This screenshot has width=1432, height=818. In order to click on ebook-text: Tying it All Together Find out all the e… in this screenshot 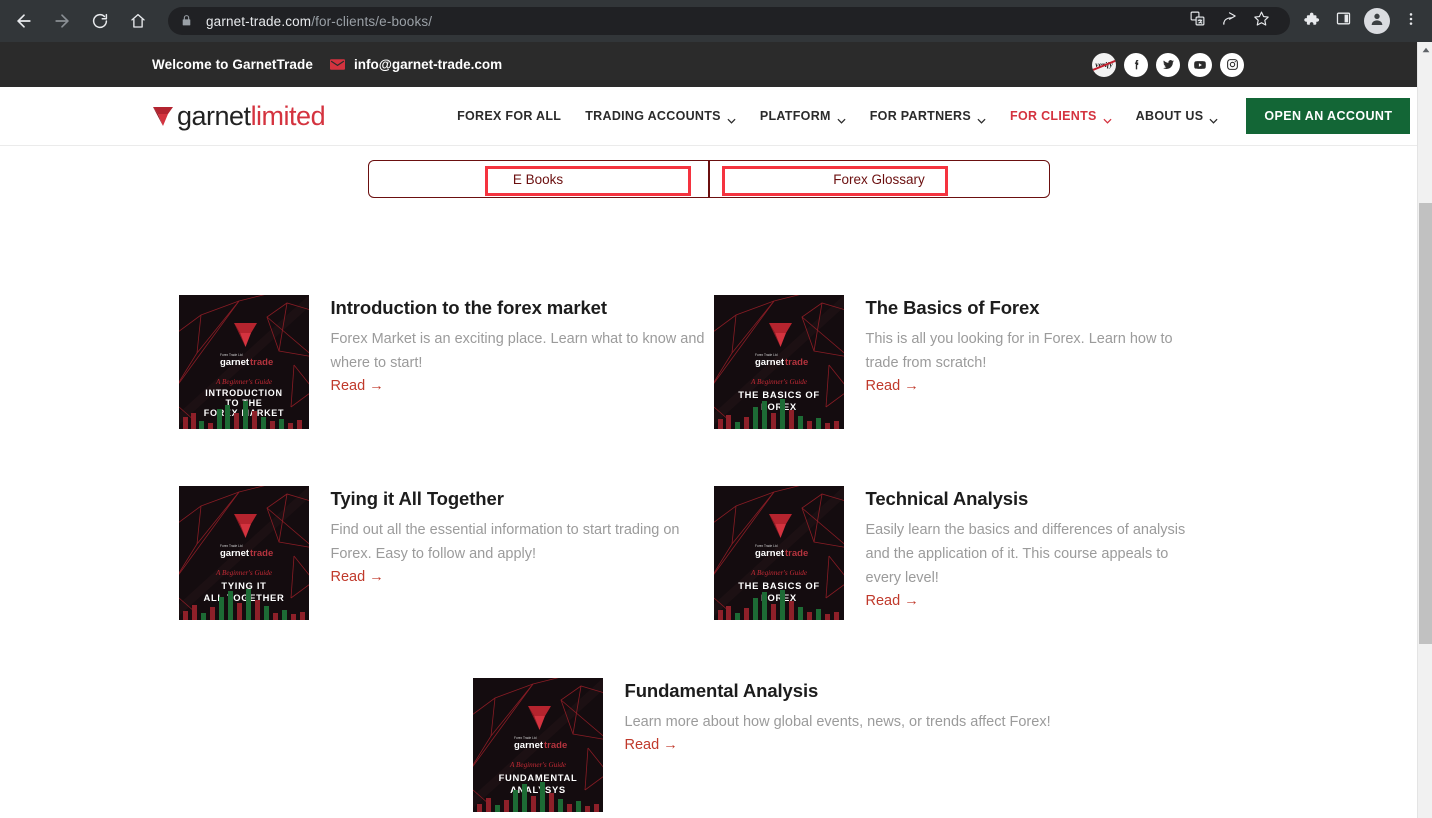, I will do `click(522, 553)`.